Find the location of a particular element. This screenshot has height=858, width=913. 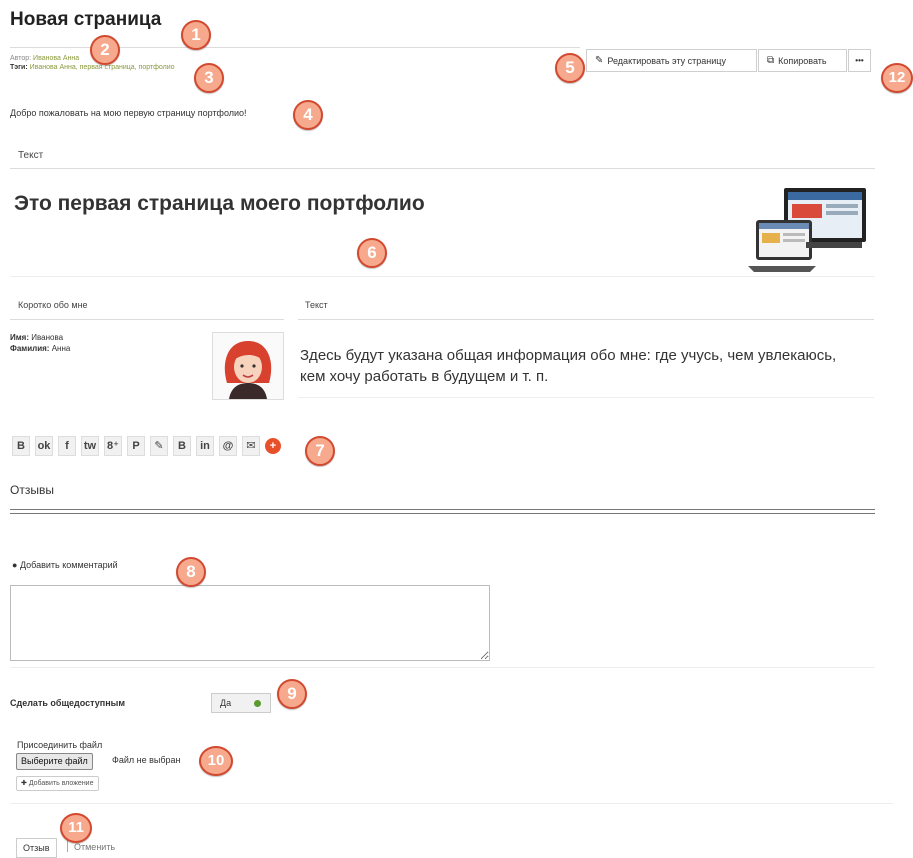

about-title: Коротко обо мне is located at coordinates (53, 305).